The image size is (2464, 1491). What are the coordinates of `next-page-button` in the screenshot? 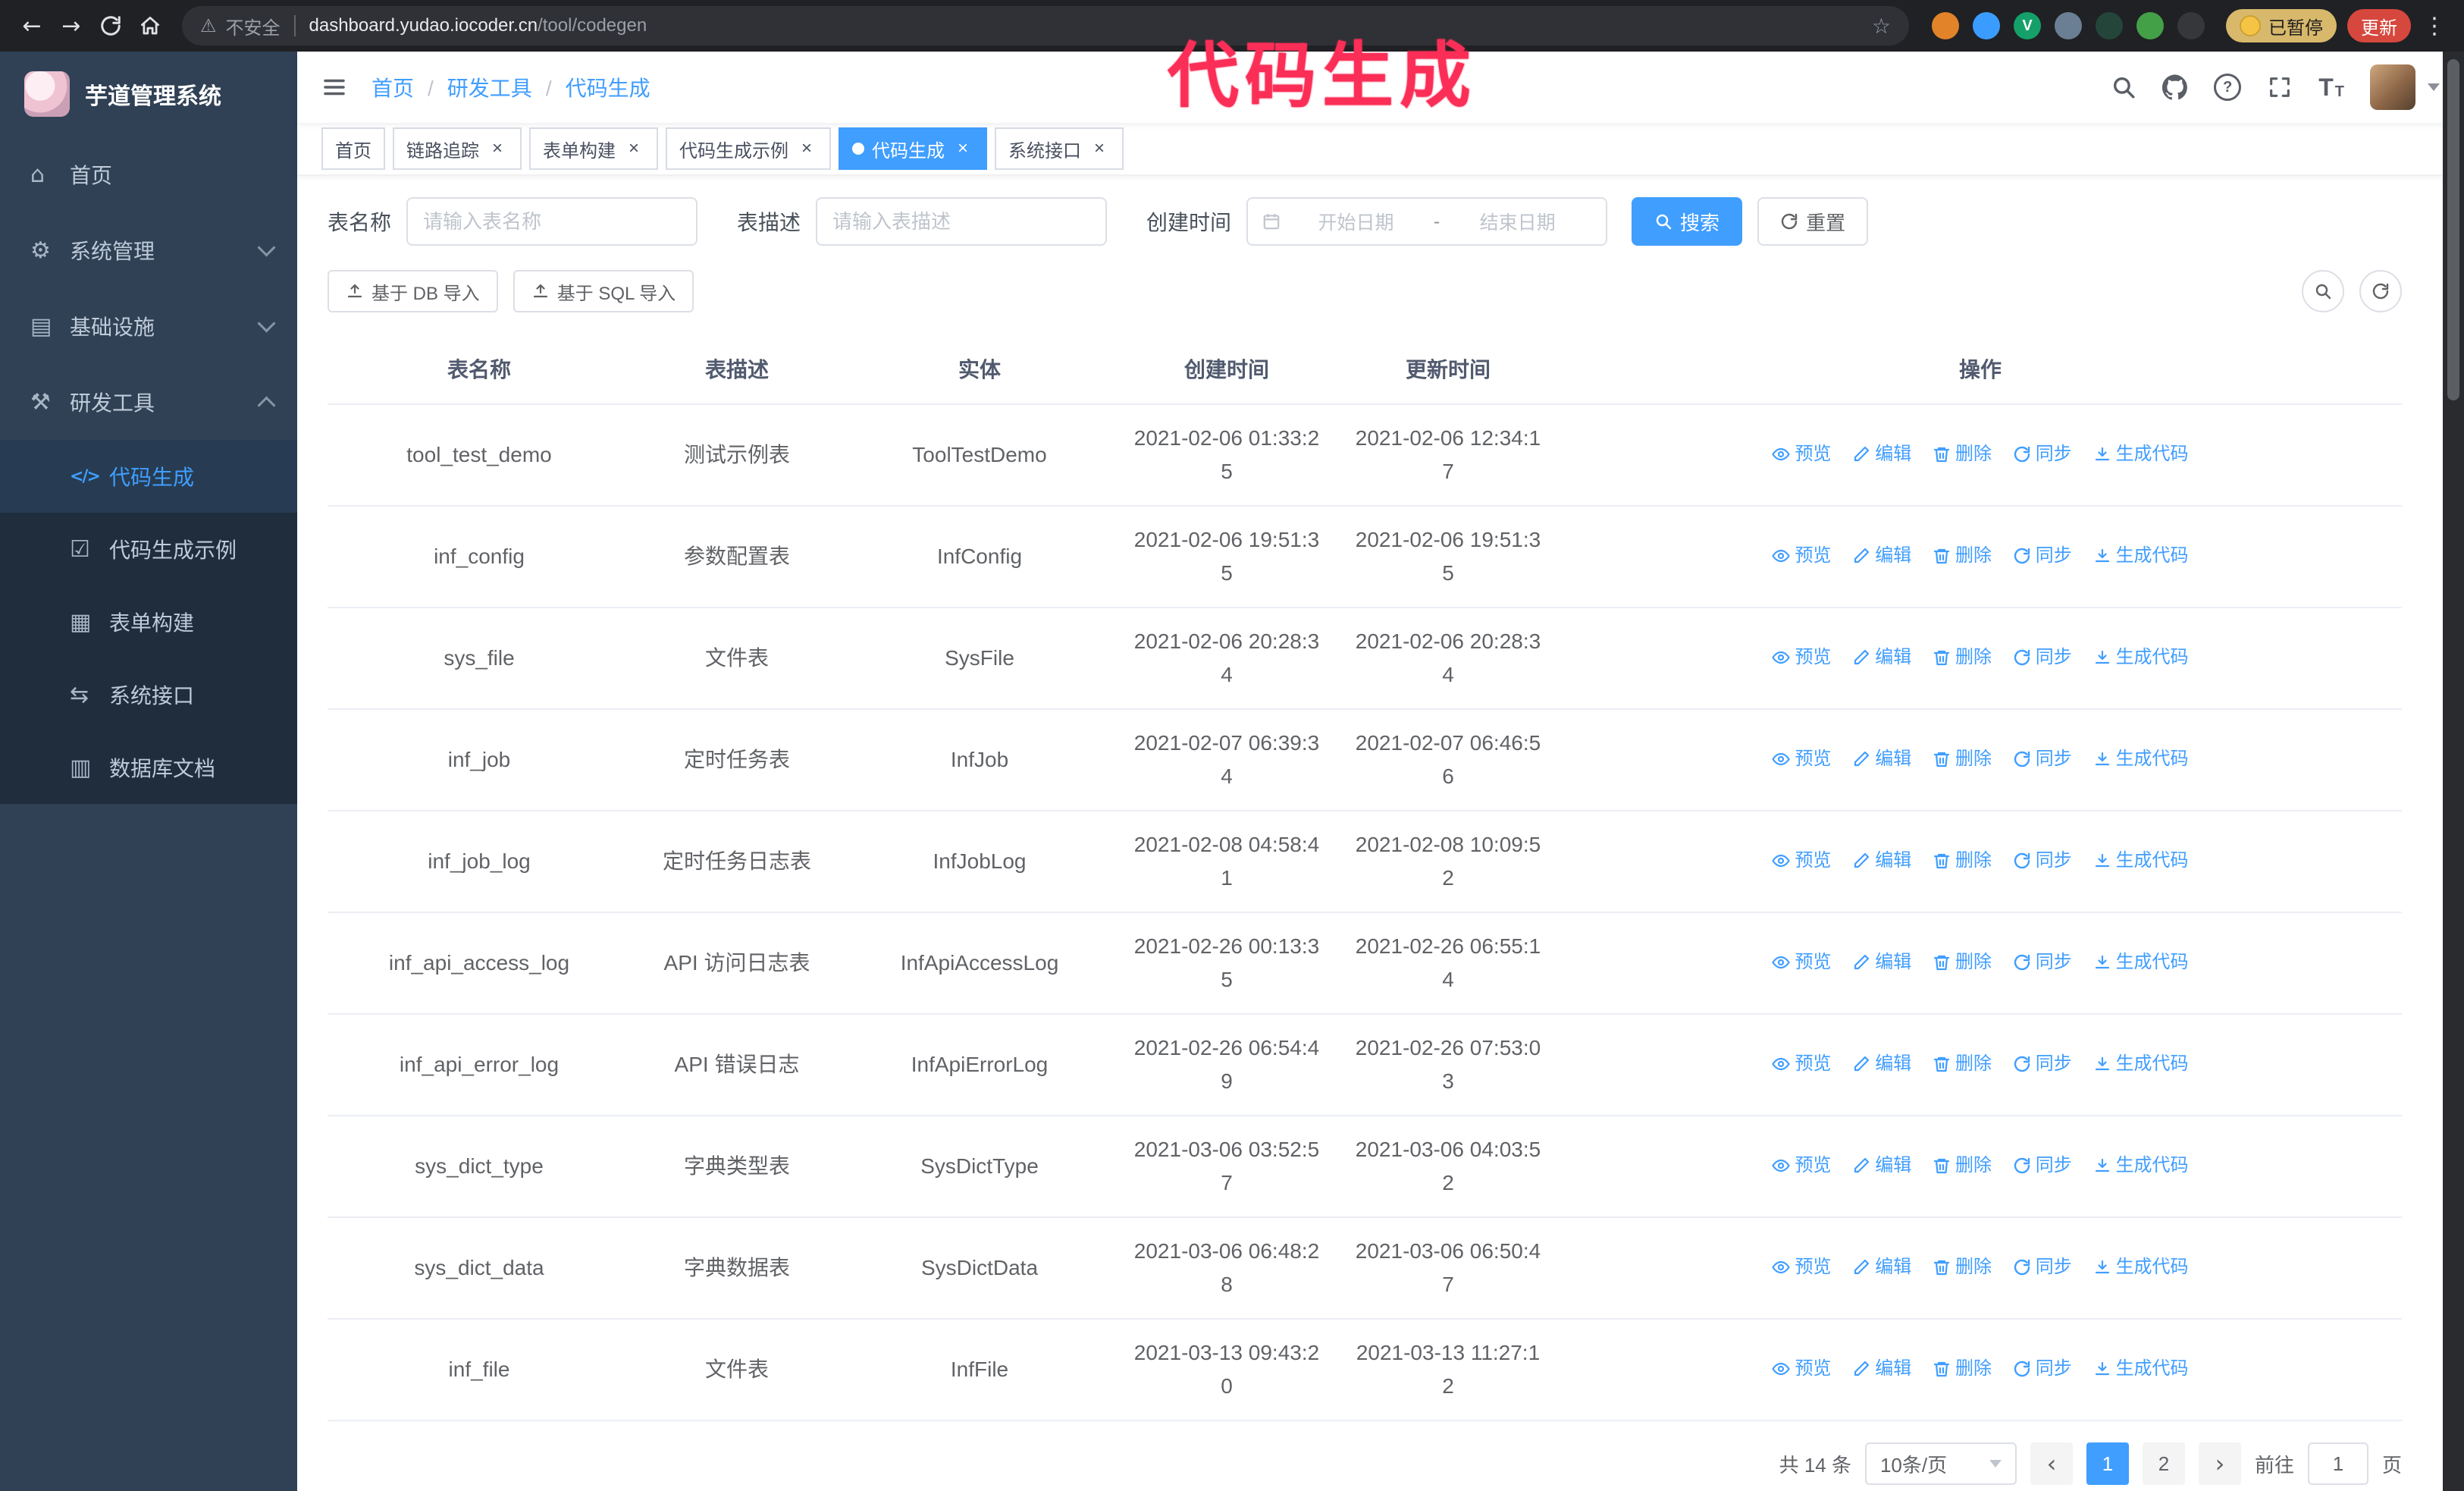 It's located at (2220, 1463).